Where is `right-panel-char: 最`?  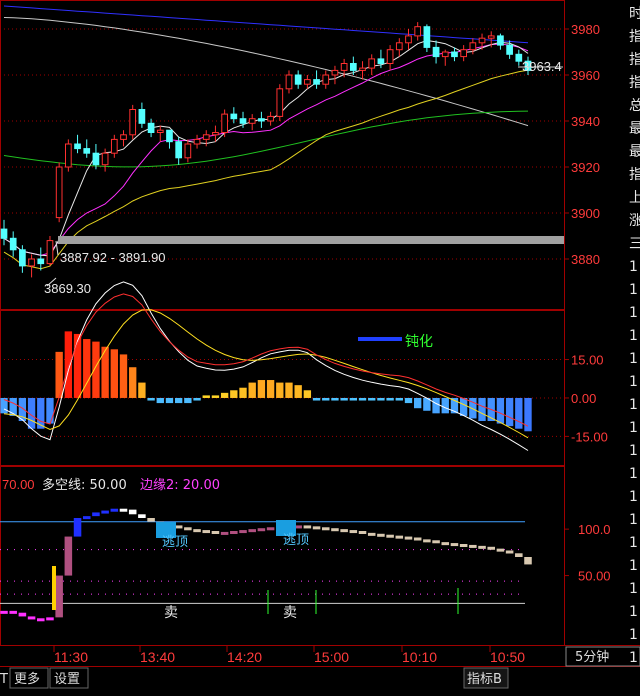 right-panel-char: 最 is located at coordinates (634, 152).